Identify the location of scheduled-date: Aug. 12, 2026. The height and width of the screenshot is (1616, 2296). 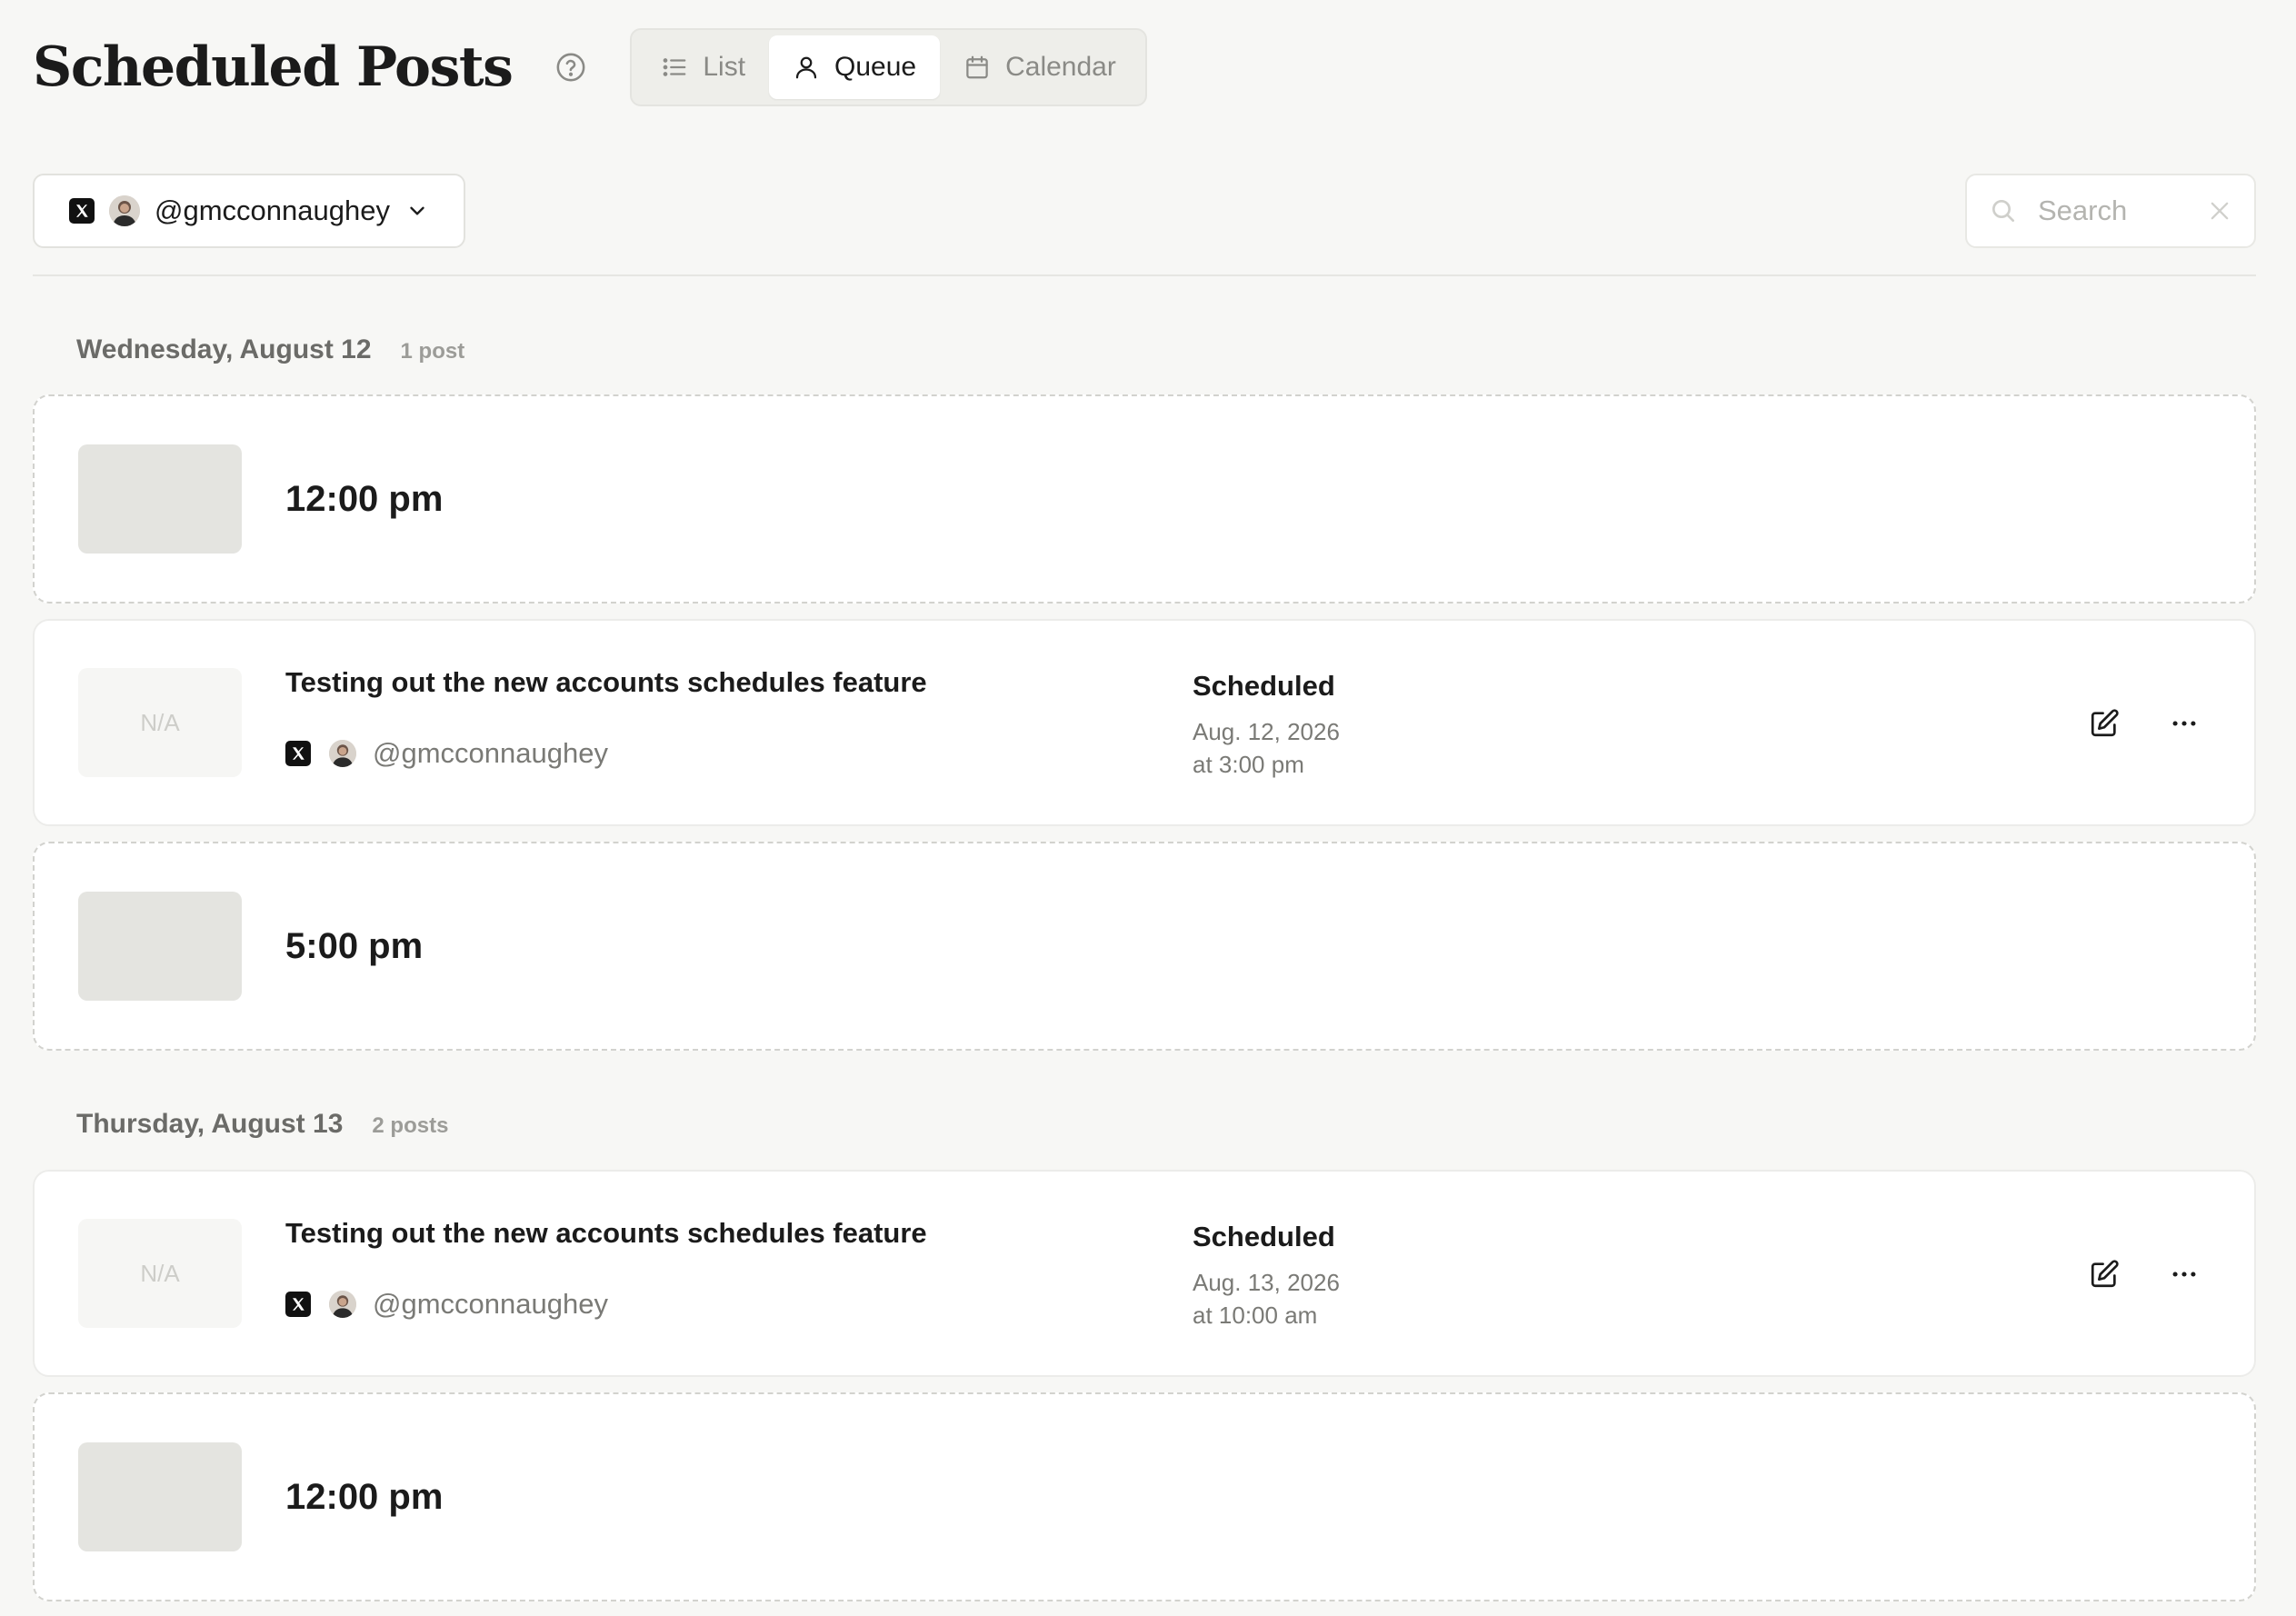
(1266, 731).